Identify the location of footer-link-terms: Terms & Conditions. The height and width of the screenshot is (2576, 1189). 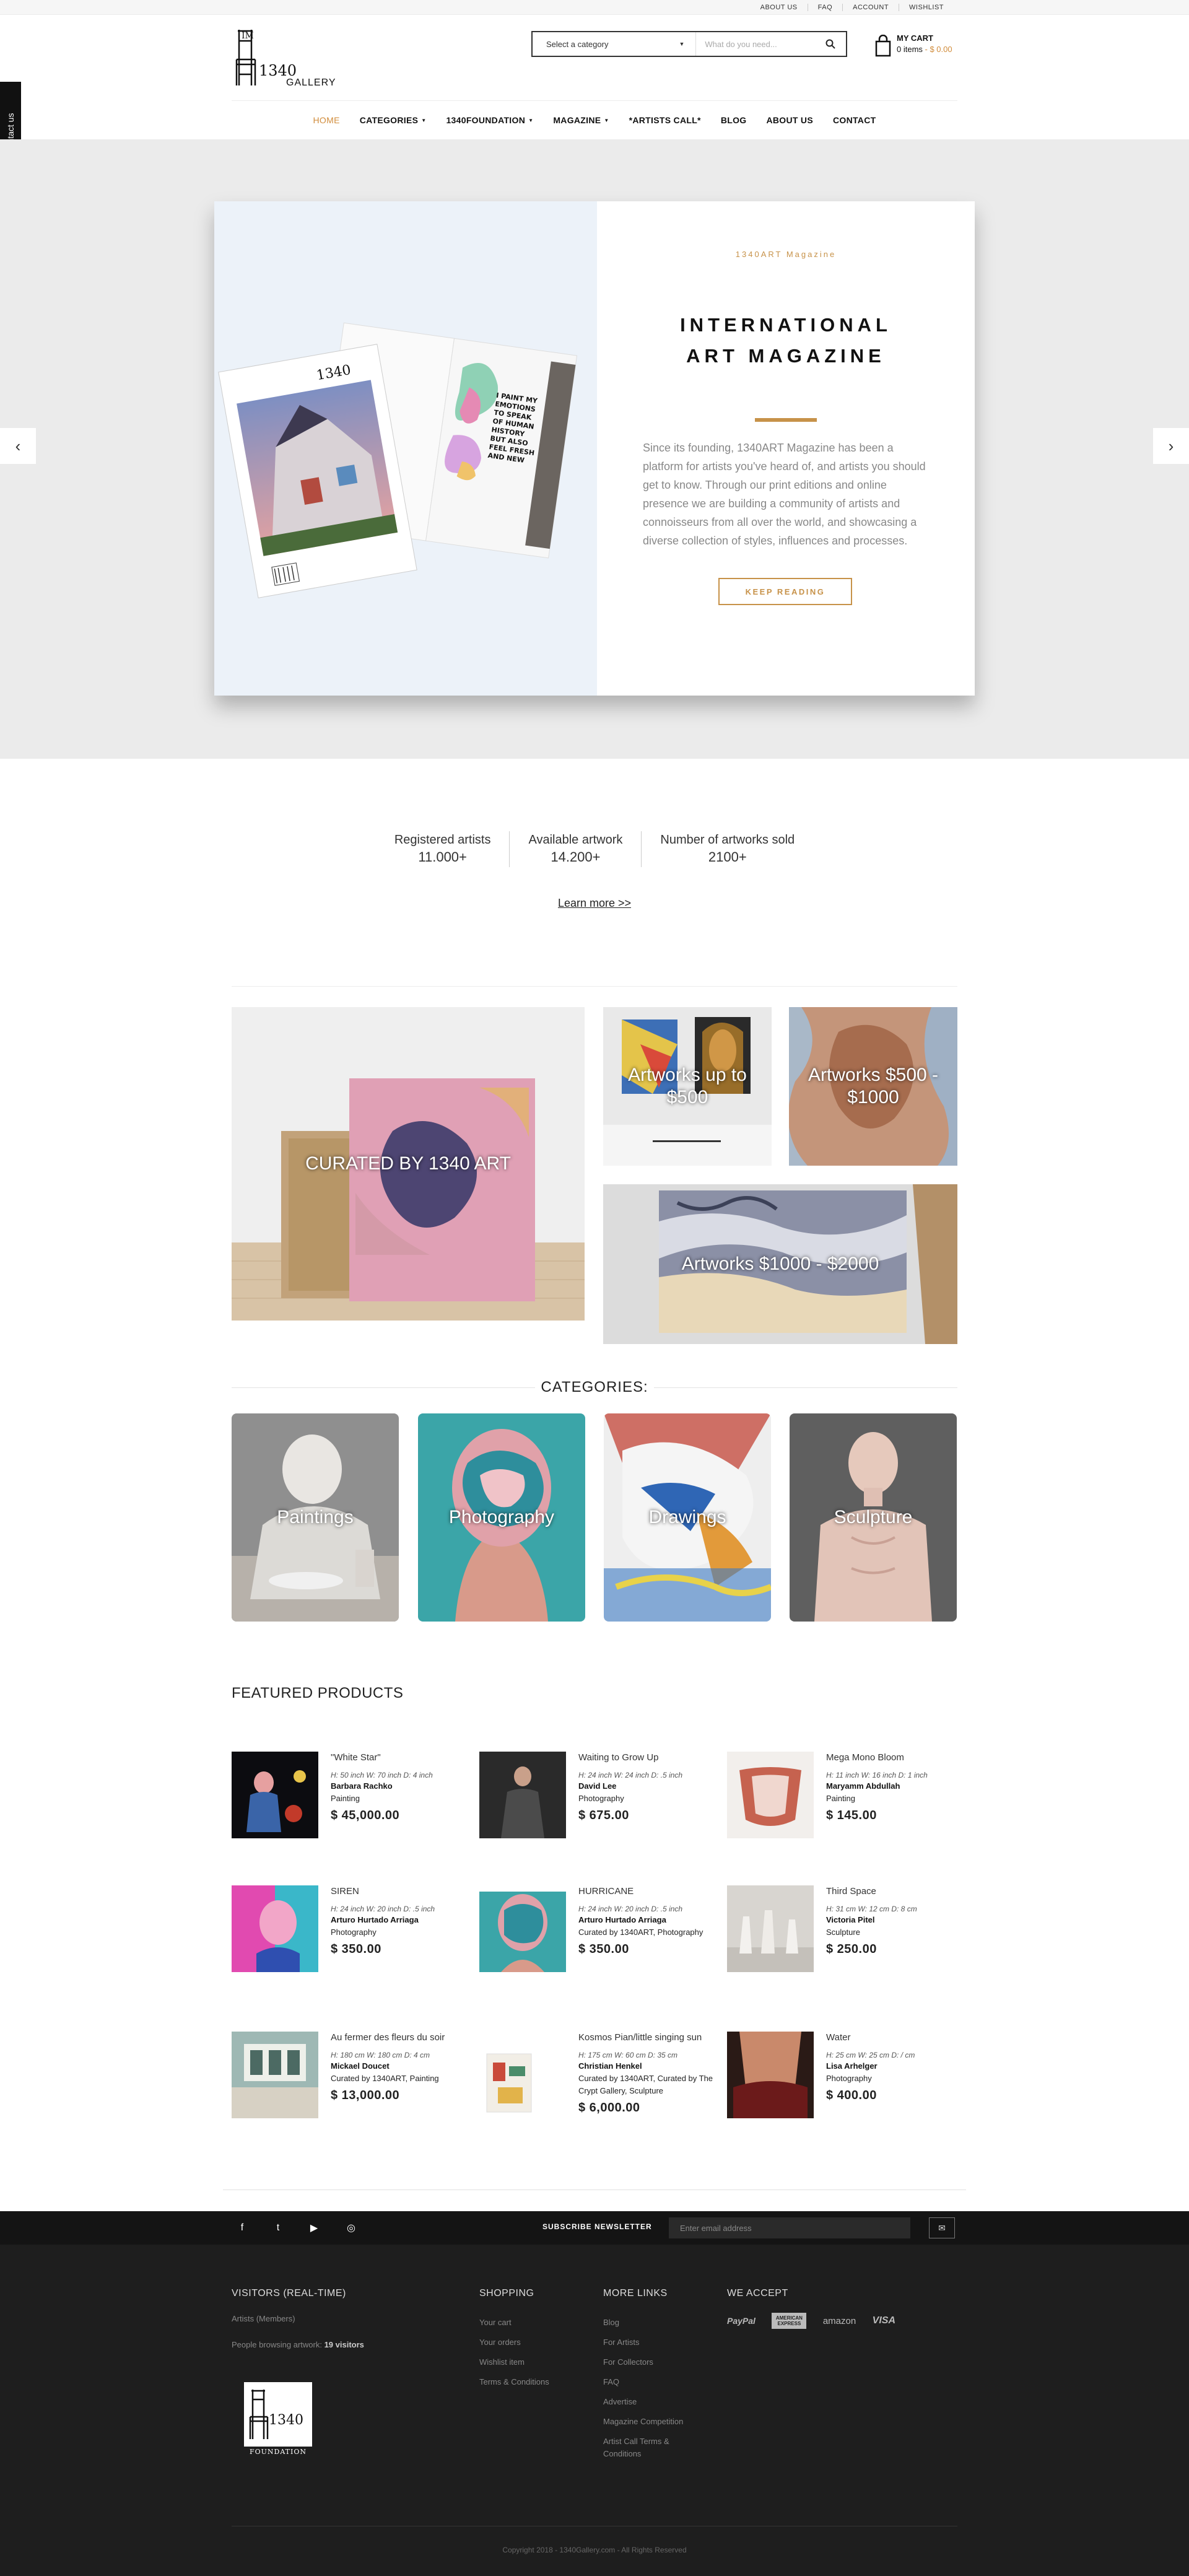
(514, 2382).